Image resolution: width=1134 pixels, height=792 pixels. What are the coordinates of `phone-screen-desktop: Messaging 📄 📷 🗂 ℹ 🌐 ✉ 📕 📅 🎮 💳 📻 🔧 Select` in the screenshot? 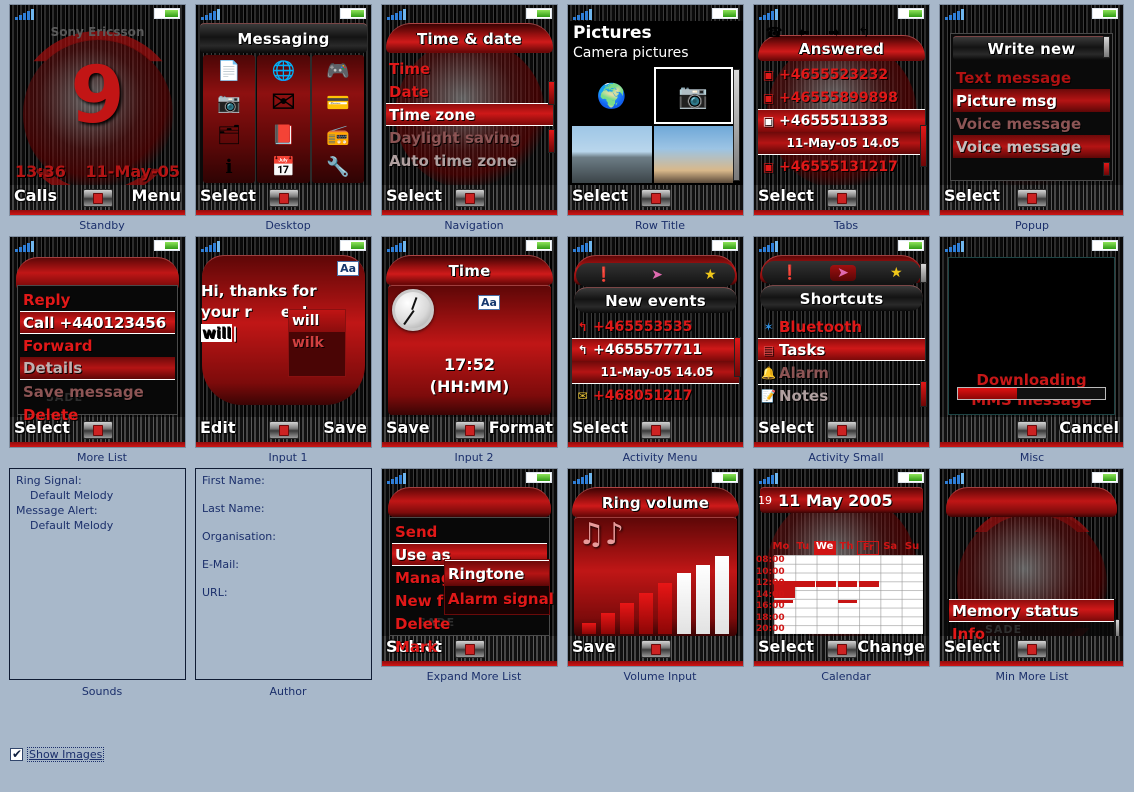 It's located at (283, 110).